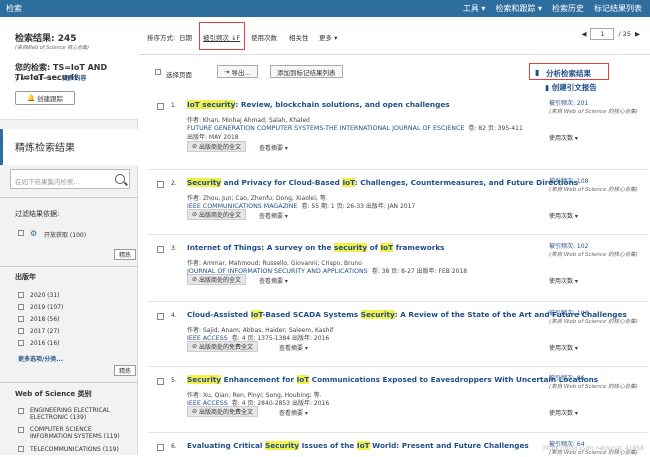 The width and height of the screenshot is (650, 457). I want to click on year-option: 2018 (56), so click(45, 319).